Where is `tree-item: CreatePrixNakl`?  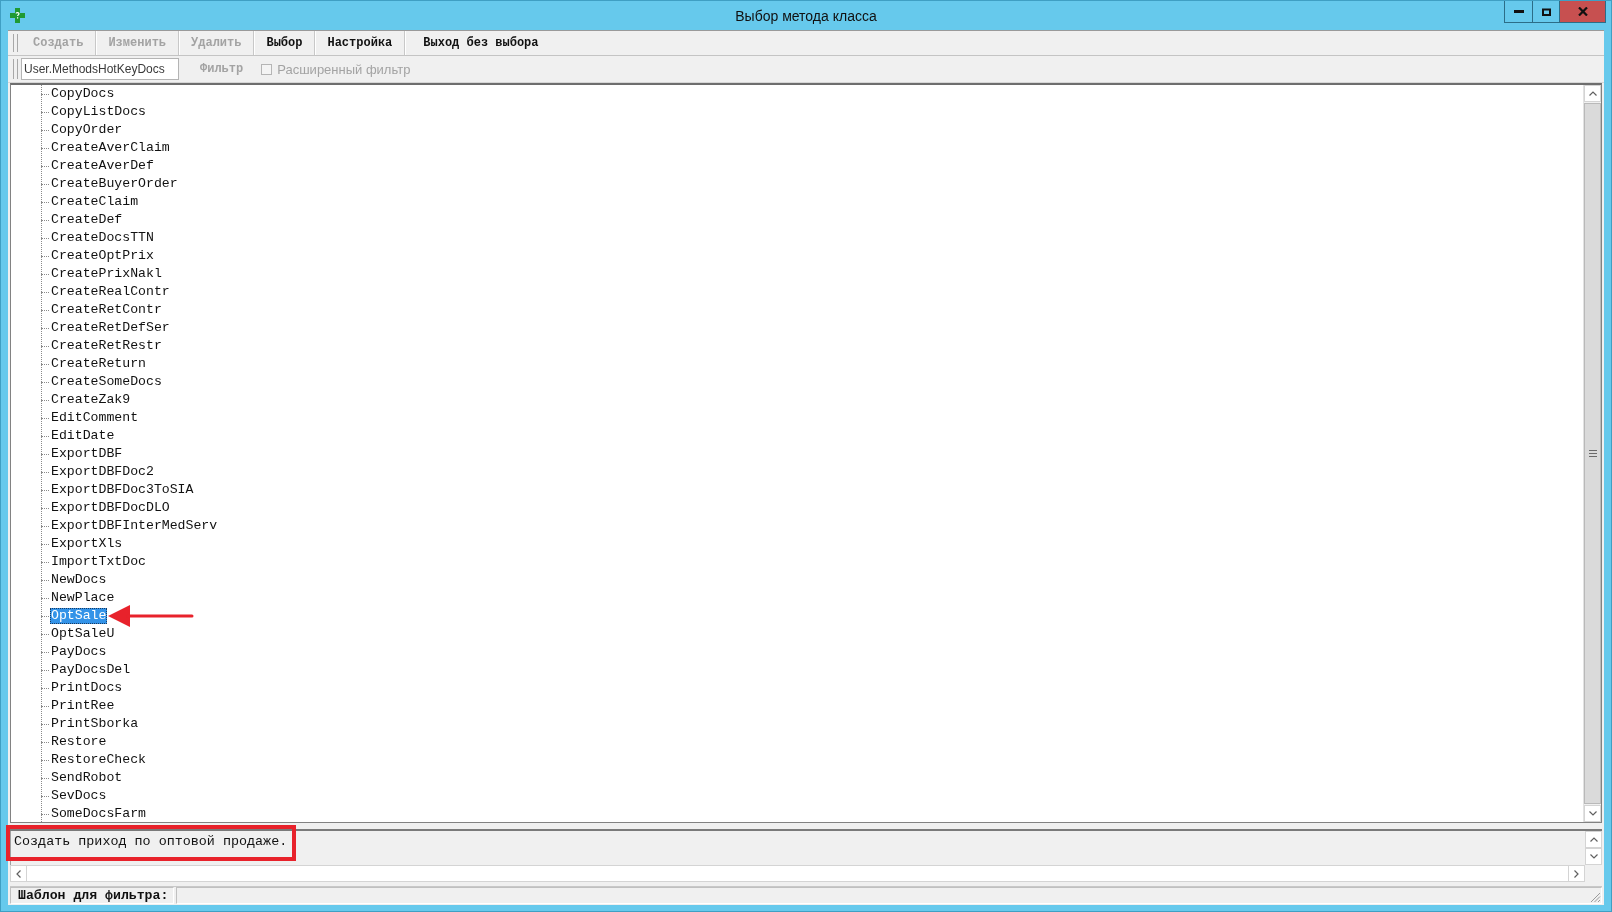
tree-item: CreatePrixNakl is located at coordinates (106, 274).